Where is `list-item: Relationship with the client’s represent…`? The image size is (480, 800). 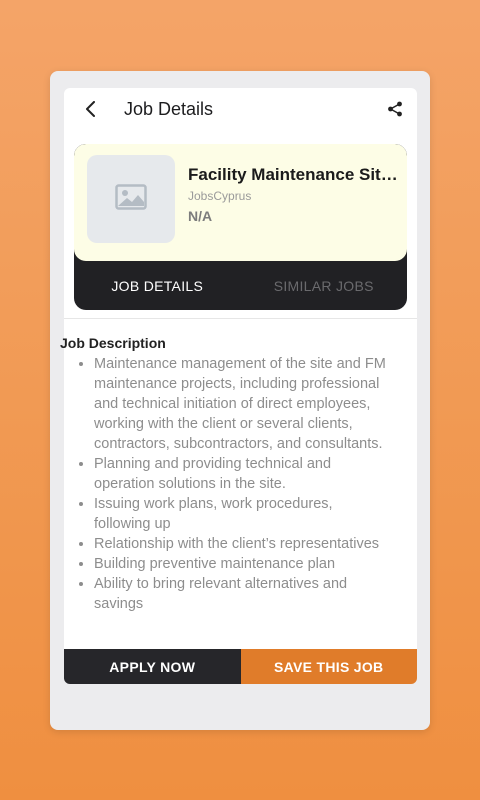 list-item: Relationship with the client’s represent… is located at coordinates (242, 544).